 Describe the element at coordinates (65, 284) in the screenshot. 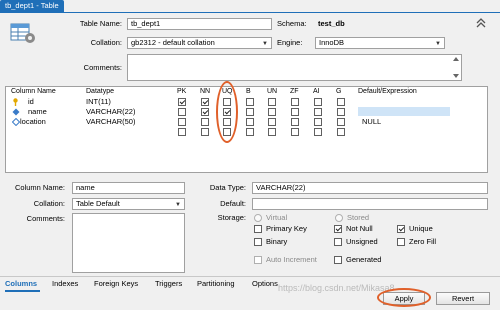

I see `tab-indexes: Indexes` at that location.